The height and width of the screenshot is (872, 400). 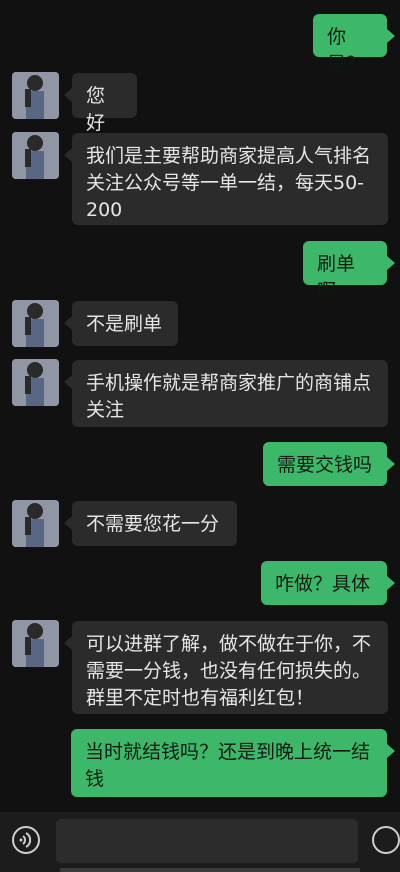 What do you see at coordinates (26, 840) in the screenshot?
I see `voice-icon` at bounding box center [26, 840].